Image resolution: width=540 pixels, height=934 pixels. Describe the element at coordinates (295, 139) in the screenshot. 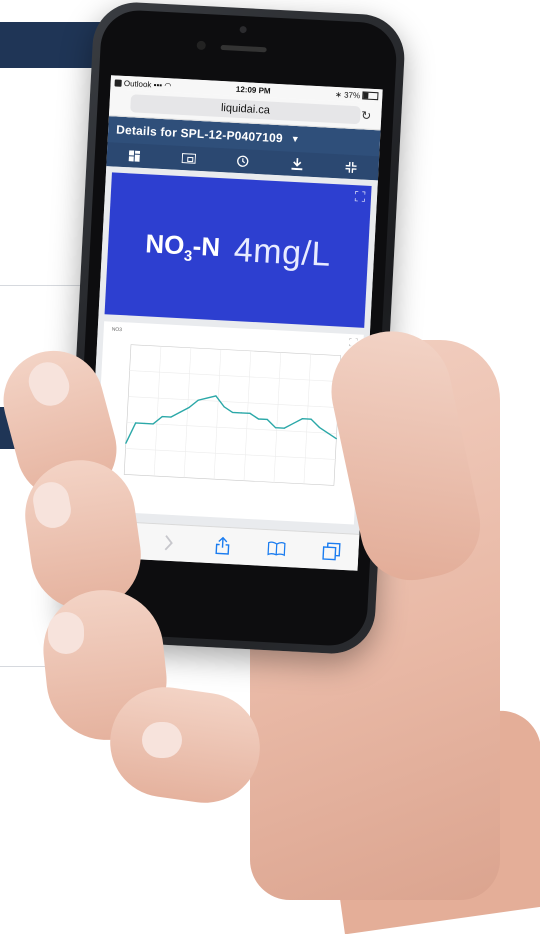

I see `chevron-down-icon: ▼` at that location.